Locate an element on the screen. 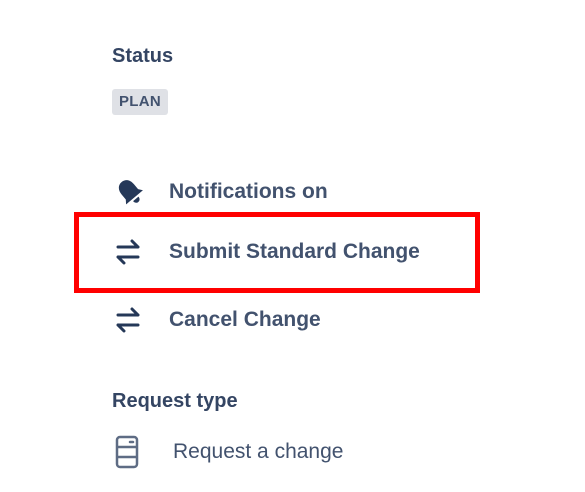 The image size is (585, 492). cancel-change-button: Cancel Change is located at coordinates (216, 320).